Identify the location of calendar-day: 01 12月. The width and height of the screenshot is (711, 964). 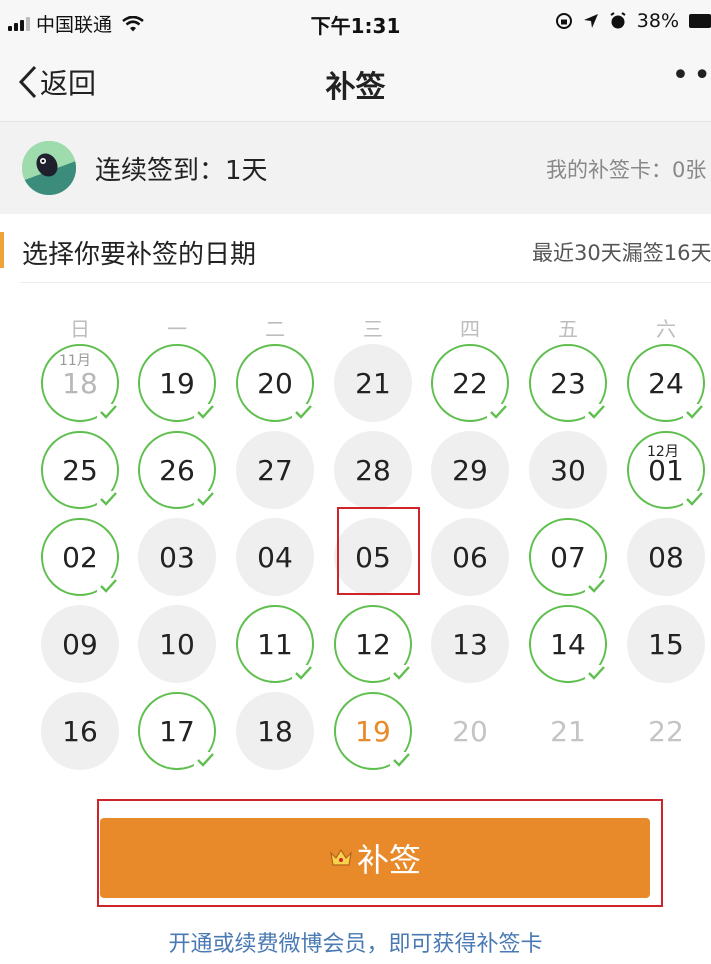
(666, 470).